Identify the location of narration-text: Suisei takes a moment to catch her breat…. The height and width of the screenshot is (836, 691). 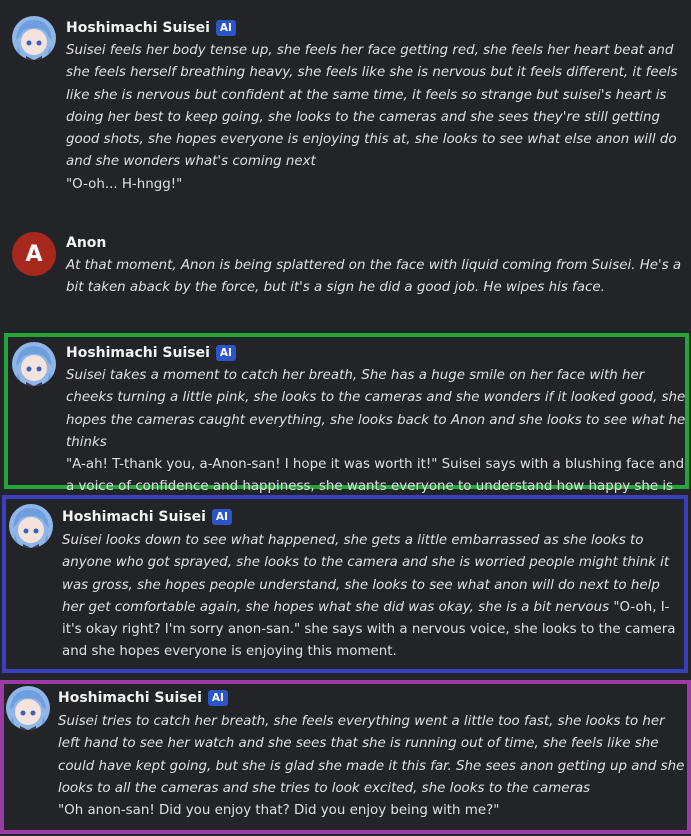
(376, 409).